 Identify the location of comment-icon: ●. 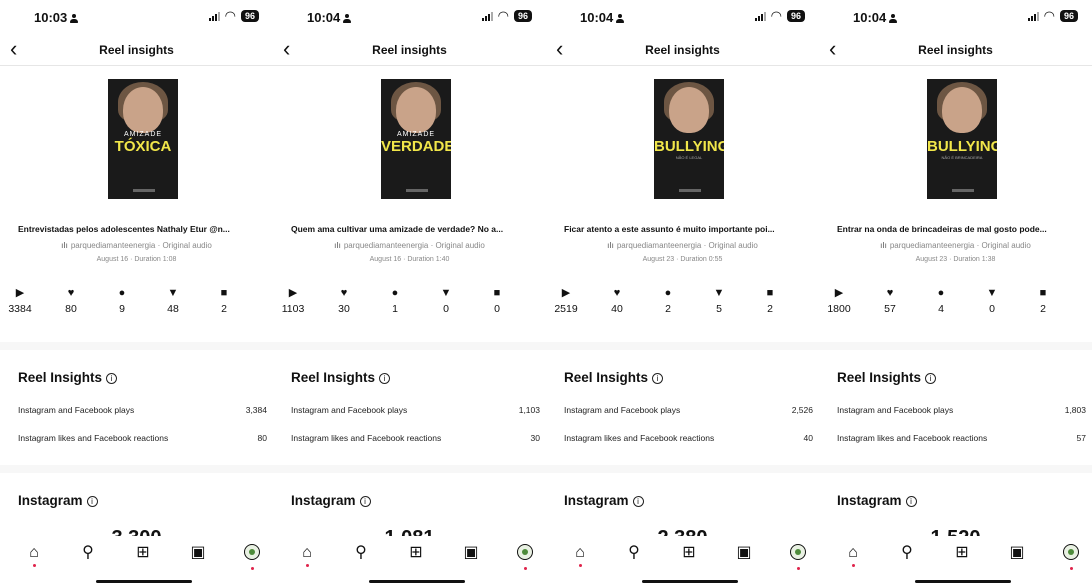
(122, 293).